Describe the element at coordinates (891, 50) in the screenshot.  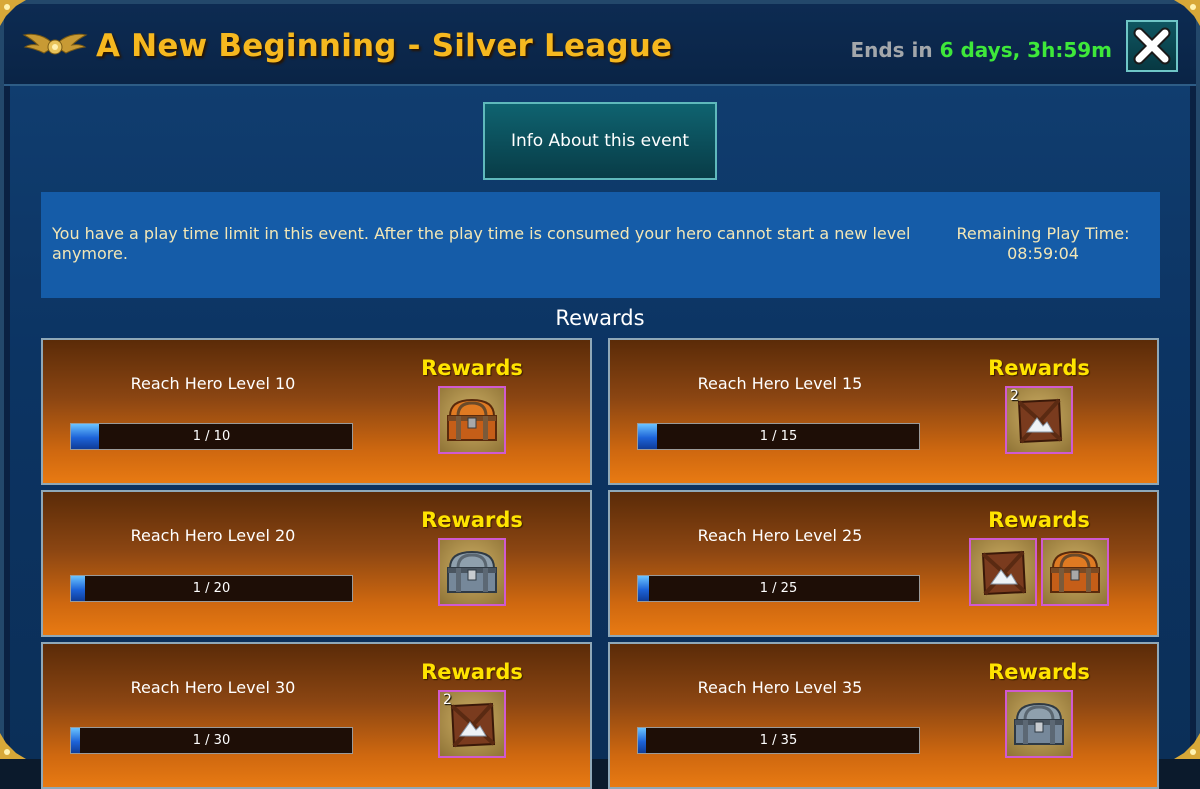
I see `ends-label: Ends in` at that location.